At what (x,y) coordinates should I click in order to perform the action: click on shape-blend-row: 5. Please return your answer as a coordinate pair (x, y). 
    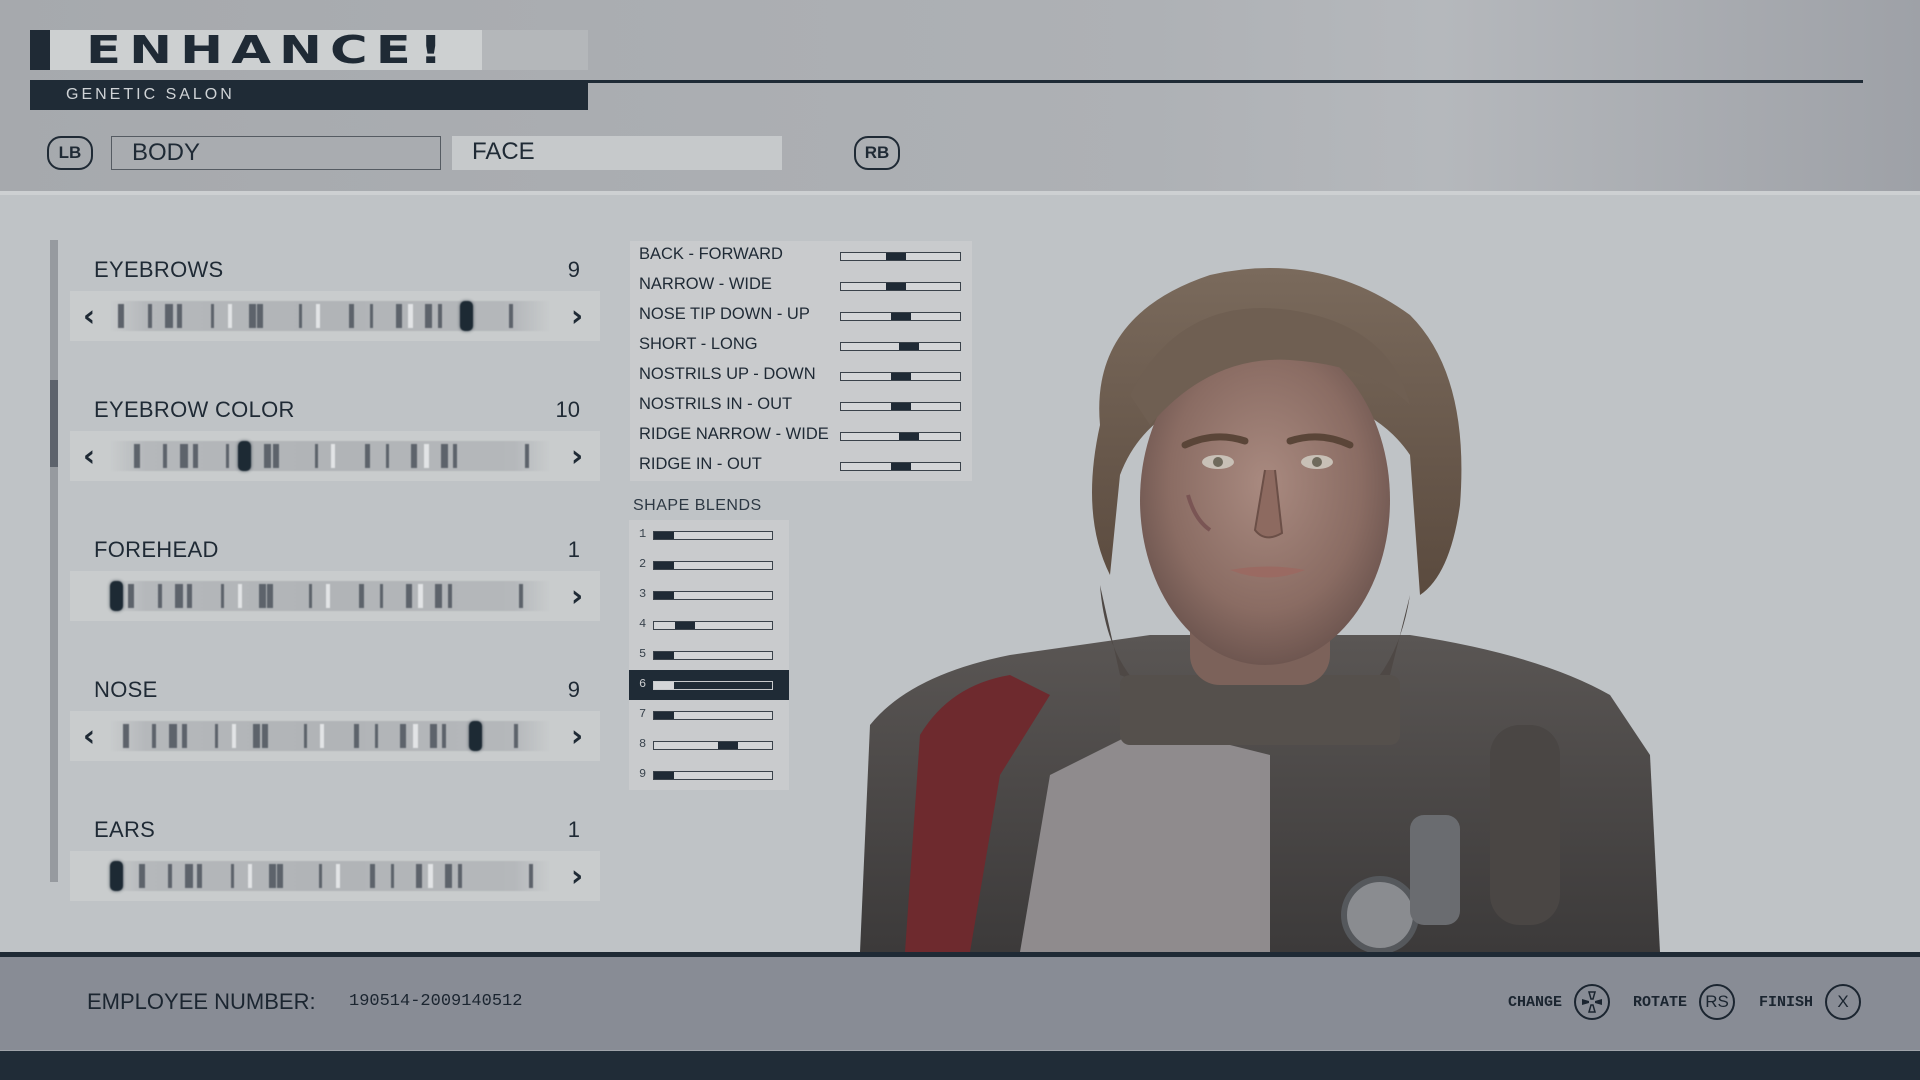
    Looking at the image, I should click on (709, 655).